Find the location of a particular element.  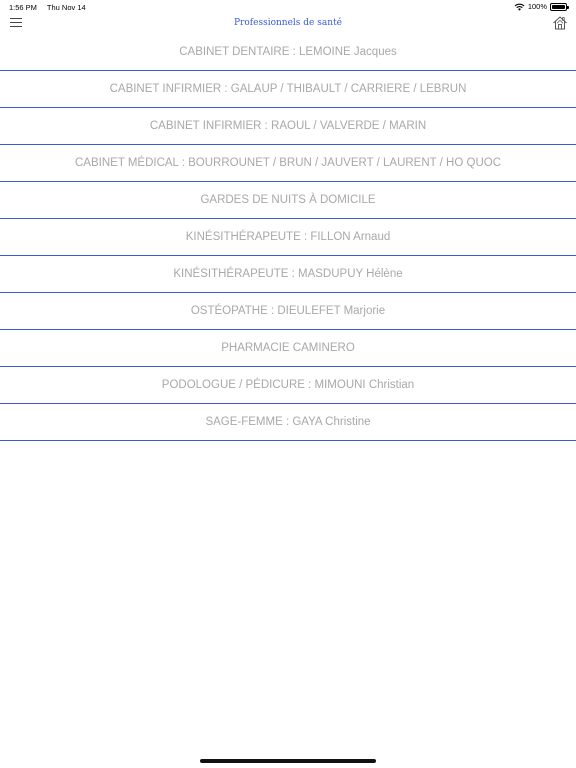

status-time: 1:56 PM is located at coordinates (23, 7).